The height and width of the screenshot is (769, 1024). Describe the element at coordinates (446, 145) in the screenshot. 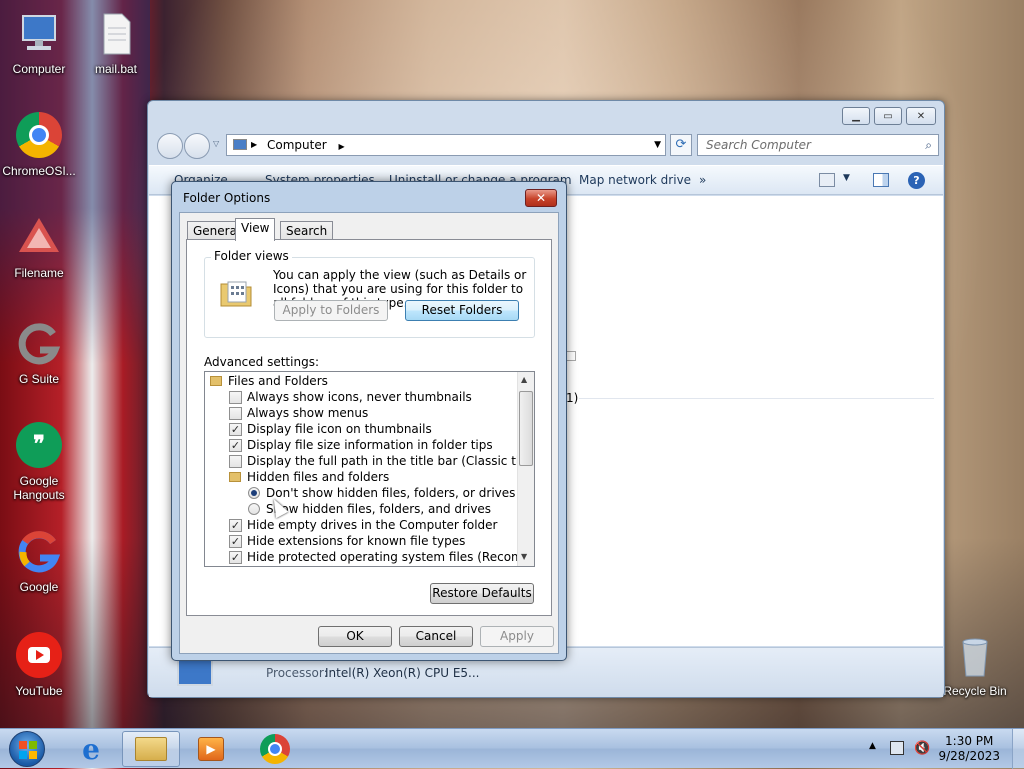

I see `address-bar: ▶ Computer ▶ ▼` at that location.